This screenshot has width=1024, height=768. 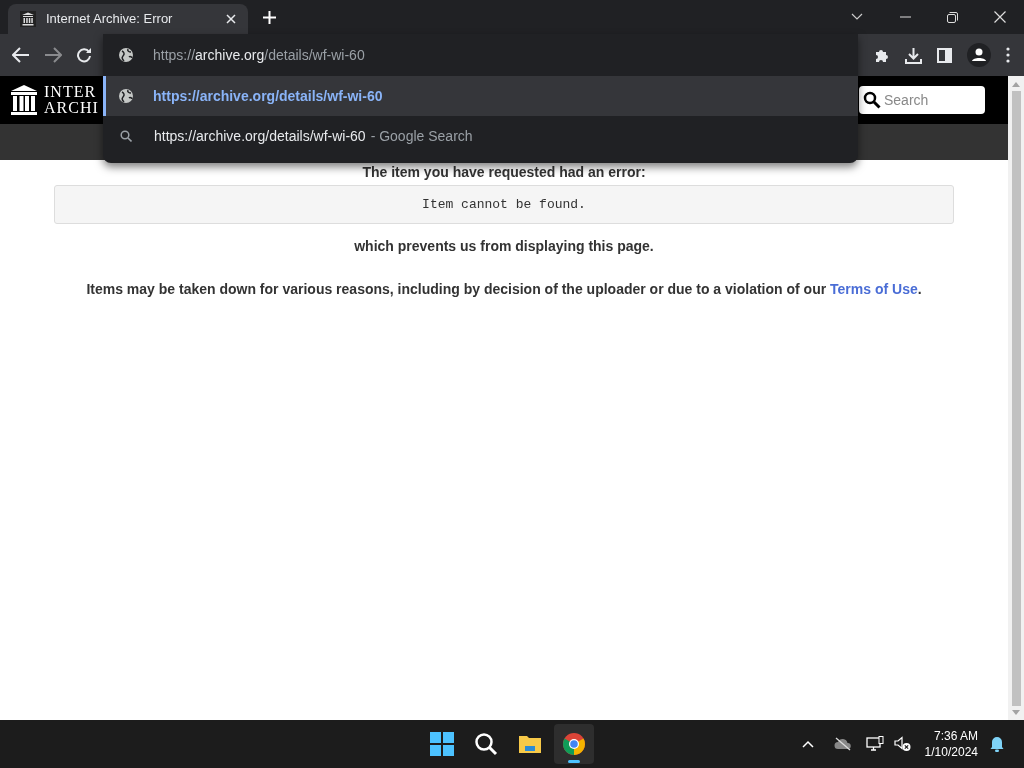 I want to click on menu-icon, so click(x=1008, y=55).